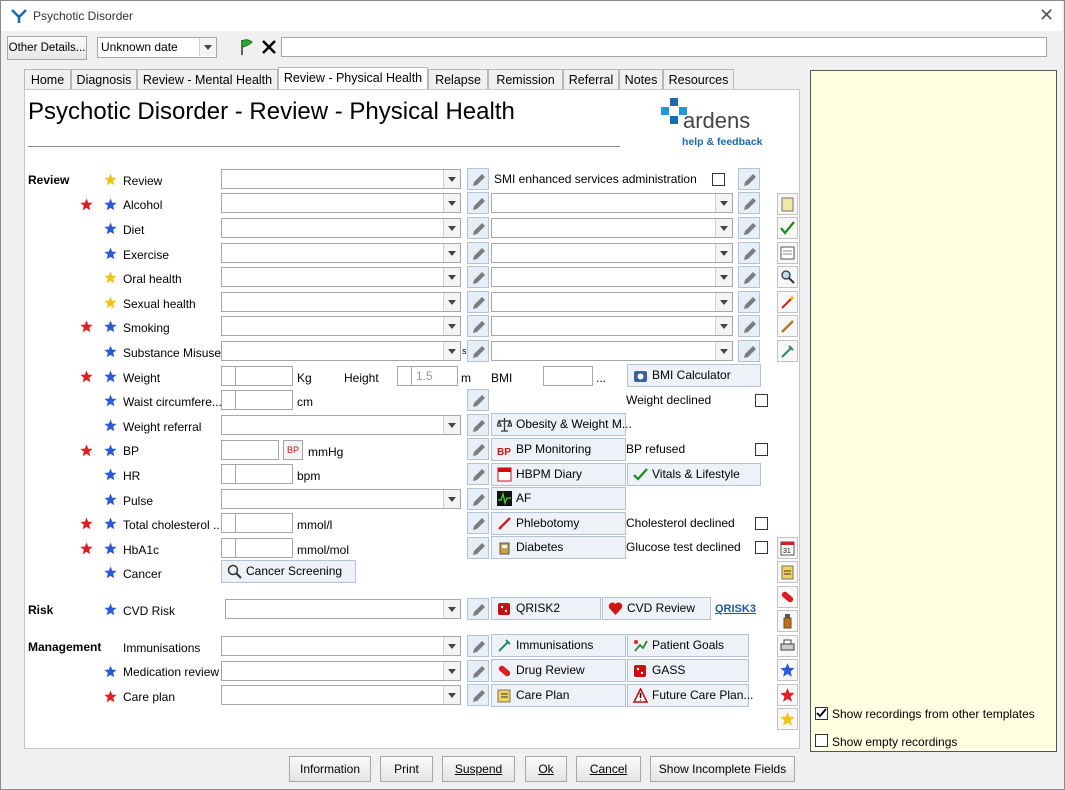  I want to click on bmi-calculator-button: BMI Calculator, so click(694, 375).